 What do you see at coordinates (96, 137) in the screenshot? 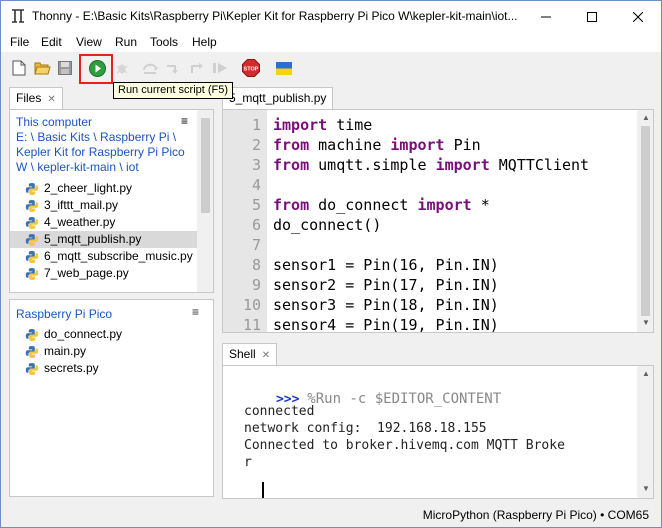
I see `path-line: E: \ Basic Kits \ Raspberry Pi \` at bounding box center [96, 137].